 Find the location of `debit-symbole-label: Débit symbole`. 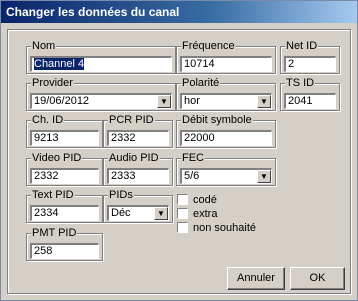

debit-symbole-label: Débit symbole is located at coordinates (217, 120).